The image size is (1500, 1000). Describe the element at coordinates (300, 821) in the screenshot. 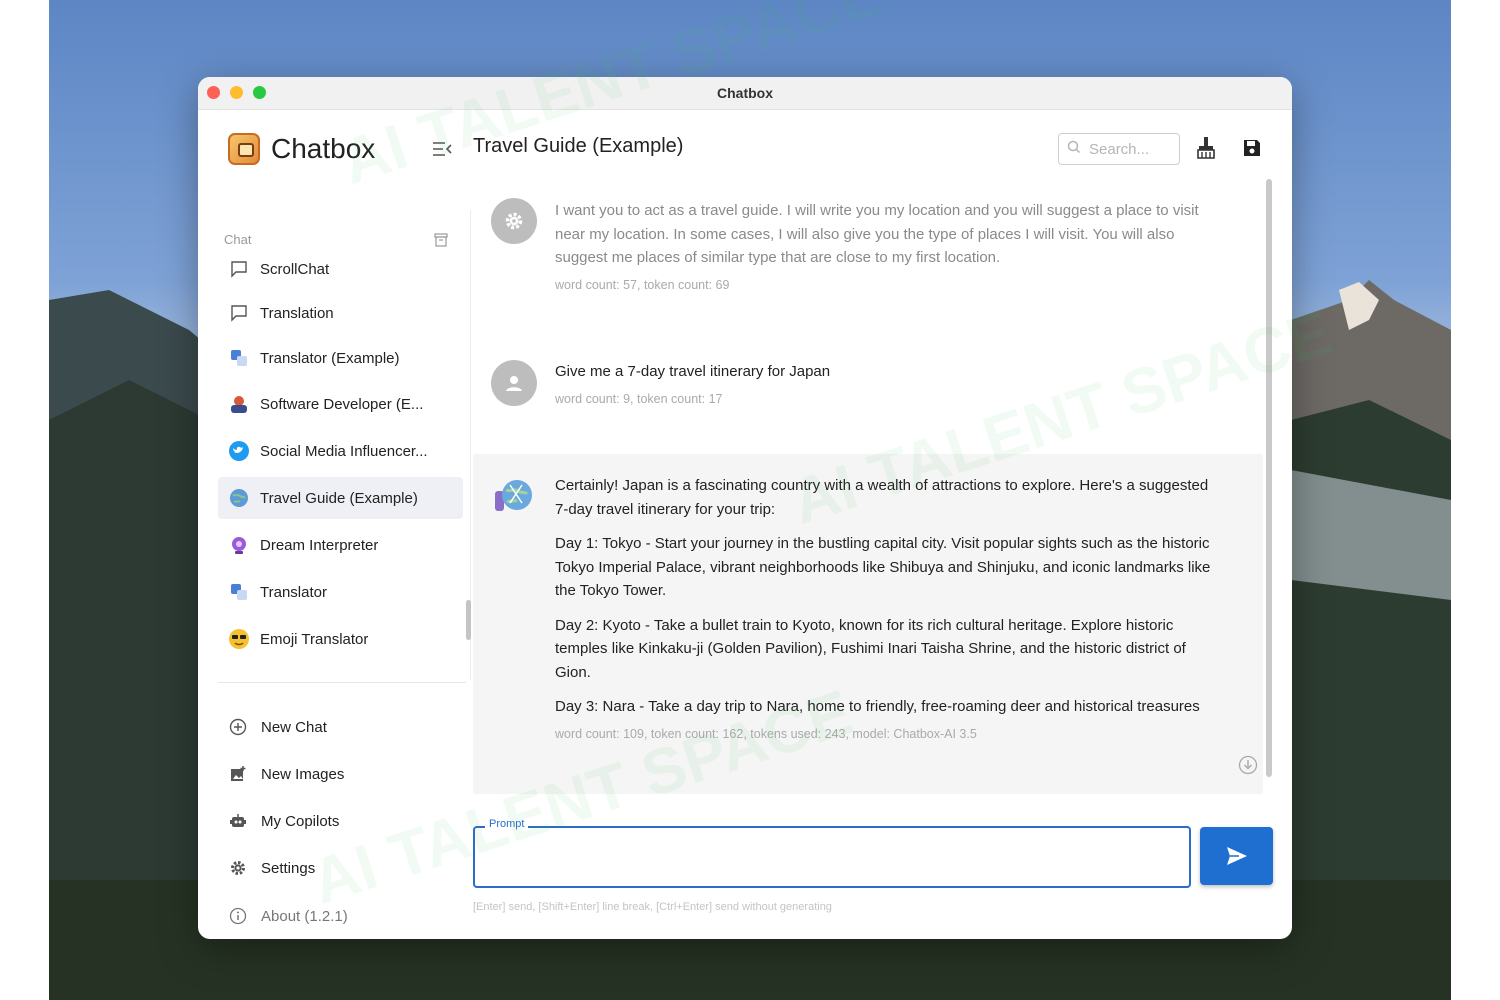

I see `nav-label: My Copilots` at that location.